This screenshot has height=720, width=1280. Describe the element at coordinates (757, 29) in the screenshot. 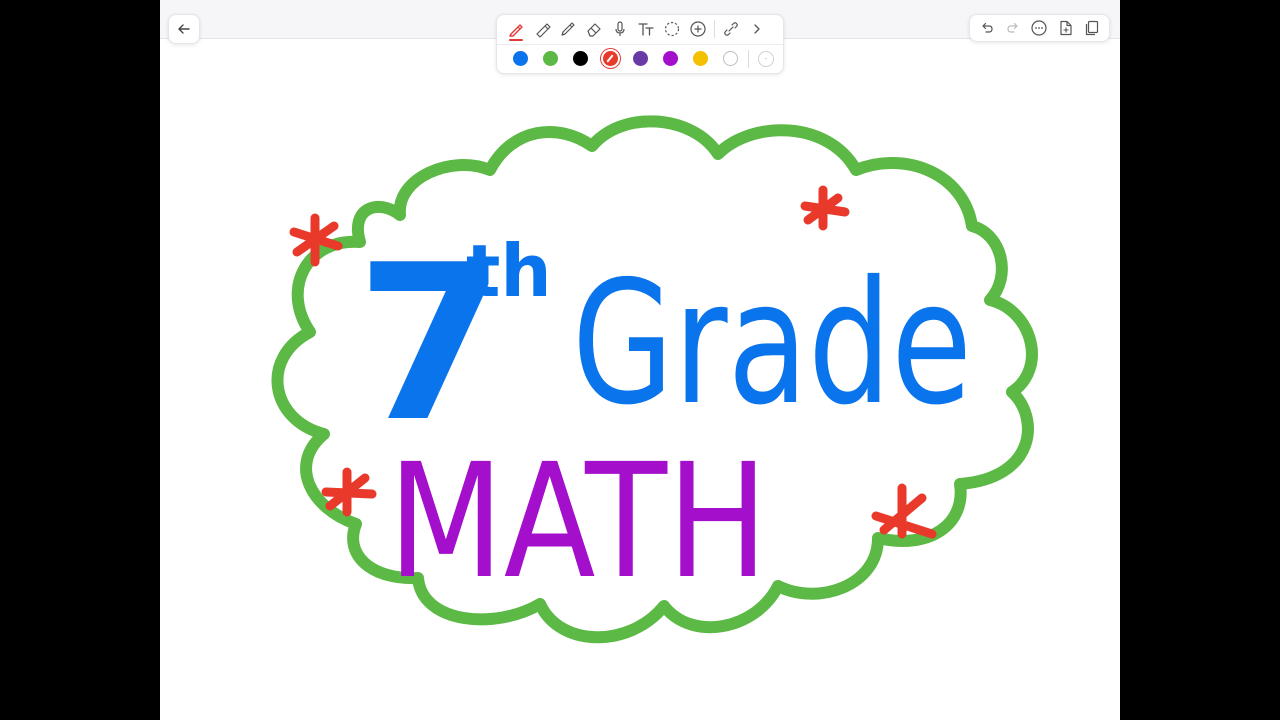

I see `chevron-right-icon` at that location.